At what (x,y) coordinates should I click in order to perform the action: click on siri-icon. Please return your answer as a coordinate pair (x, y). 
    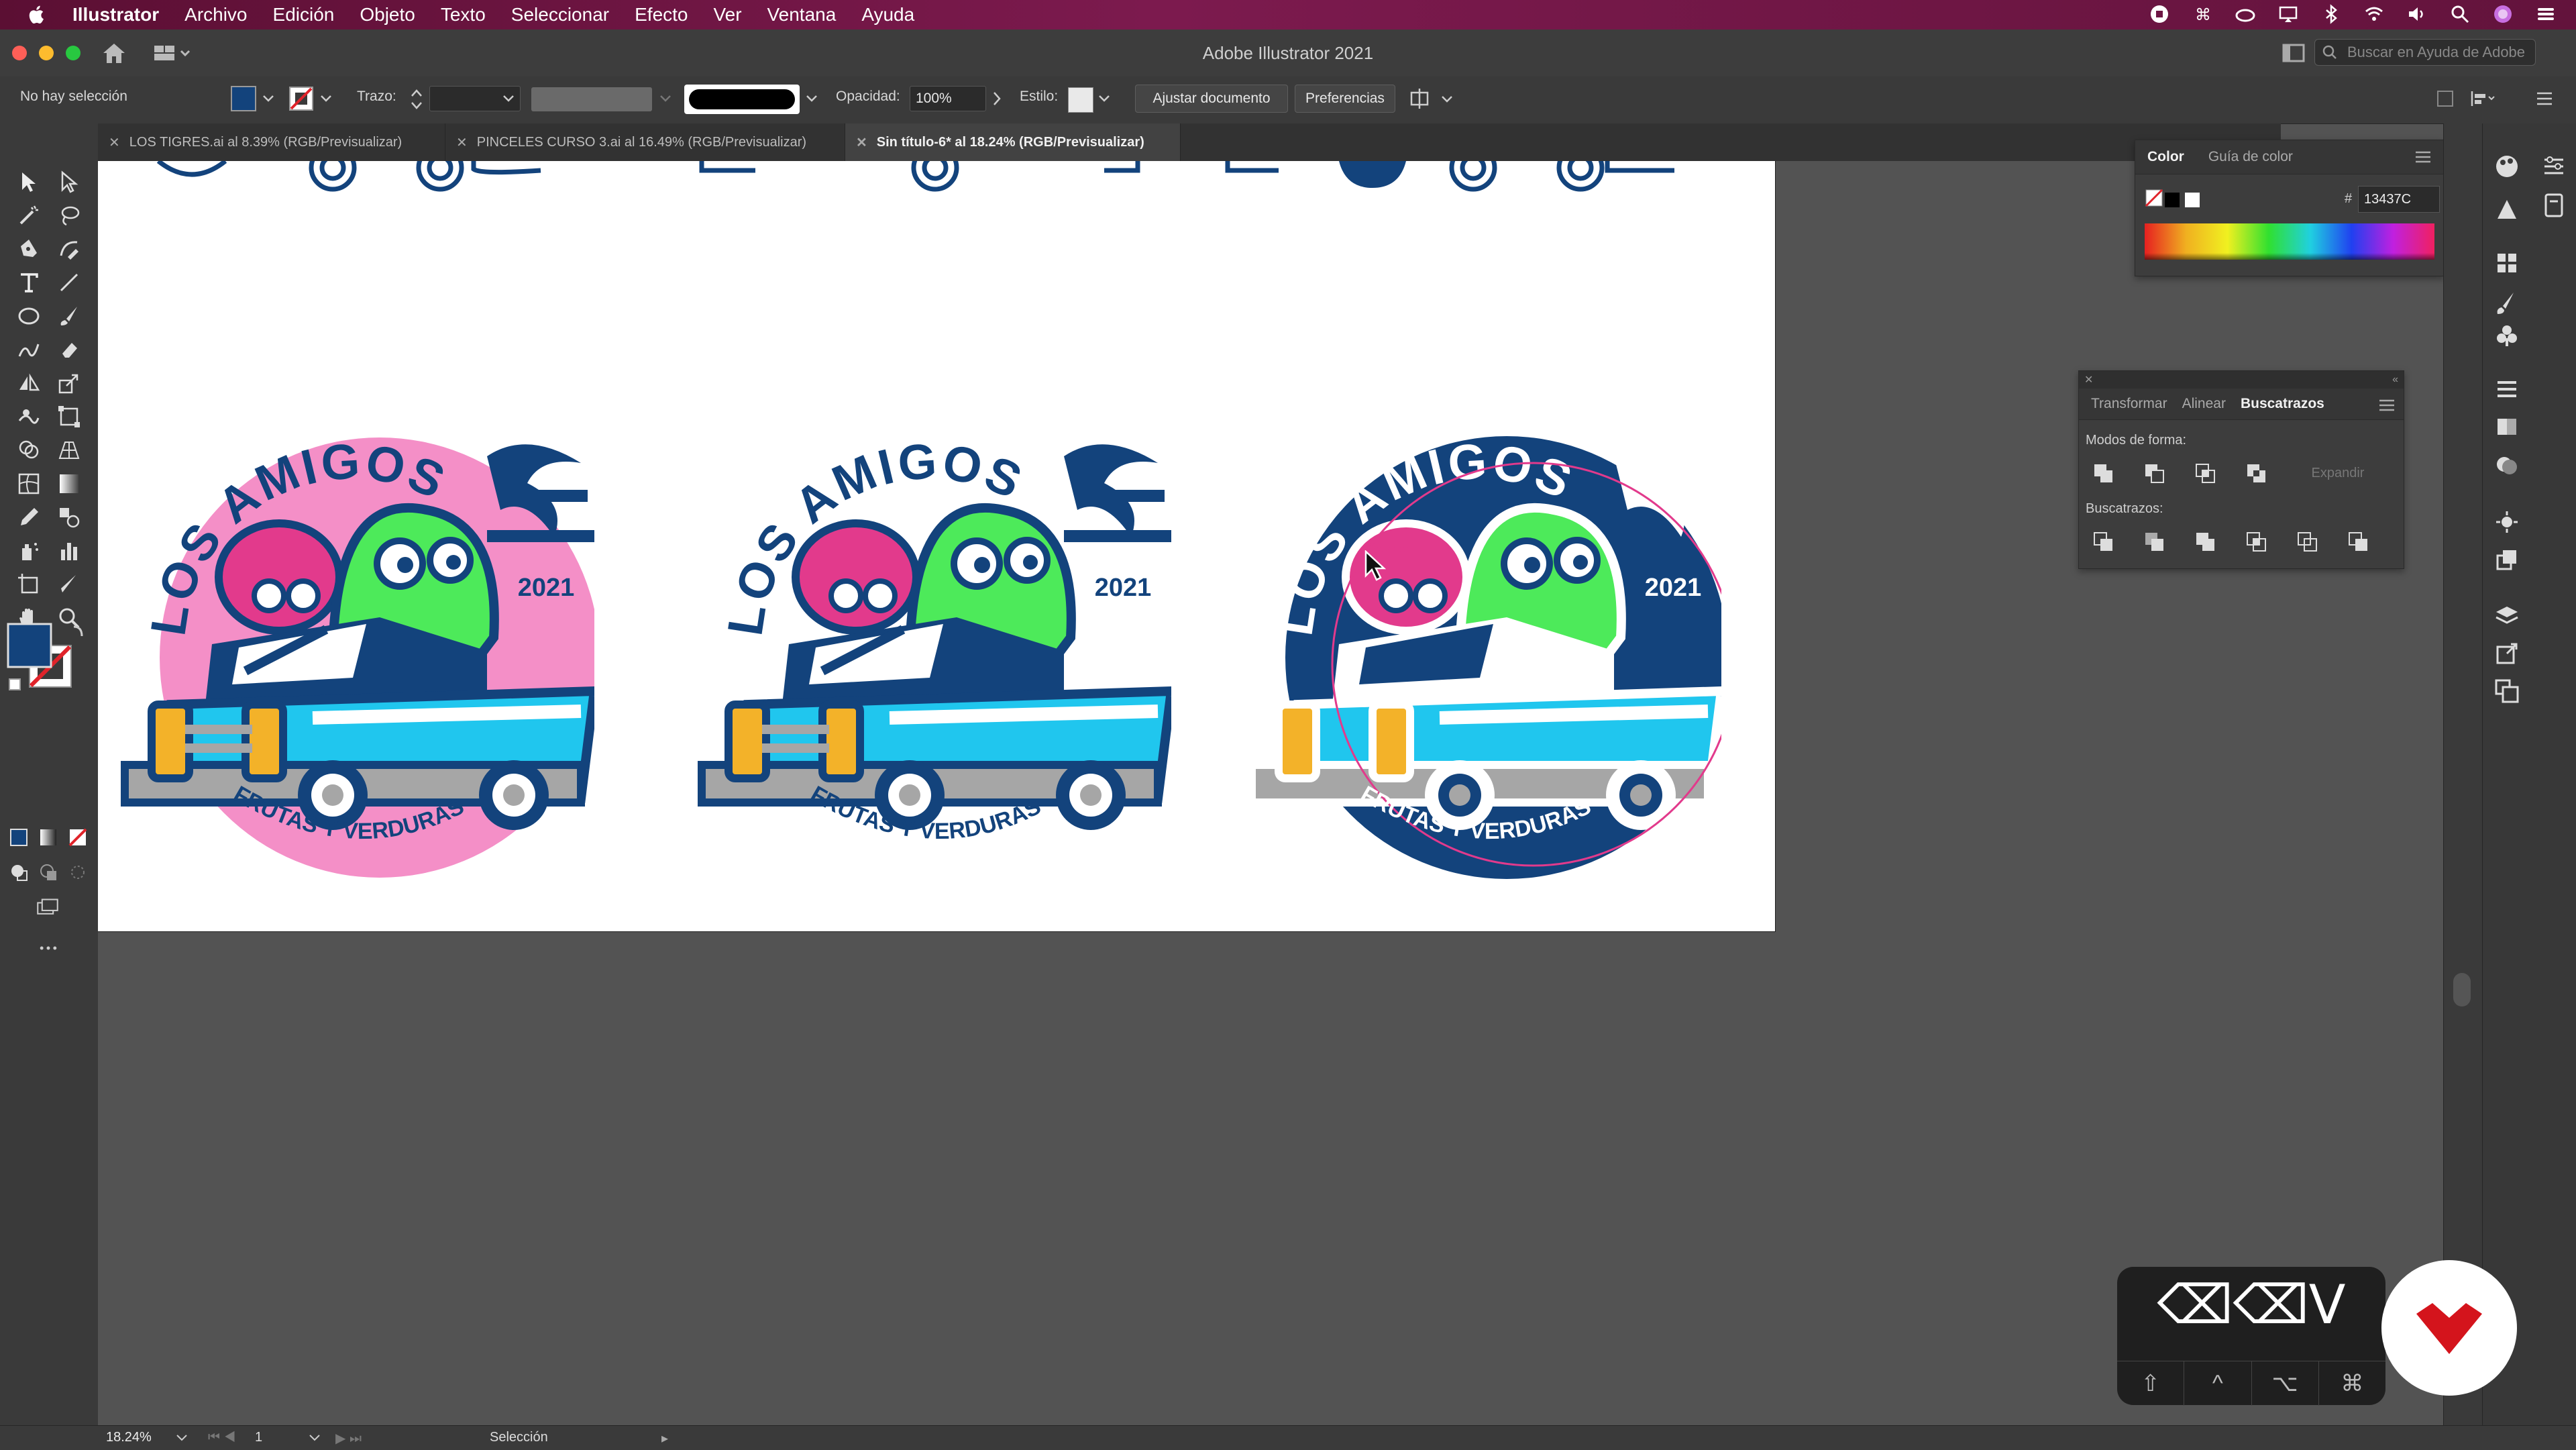
    Looking at the image, I should click on (2503, 14).